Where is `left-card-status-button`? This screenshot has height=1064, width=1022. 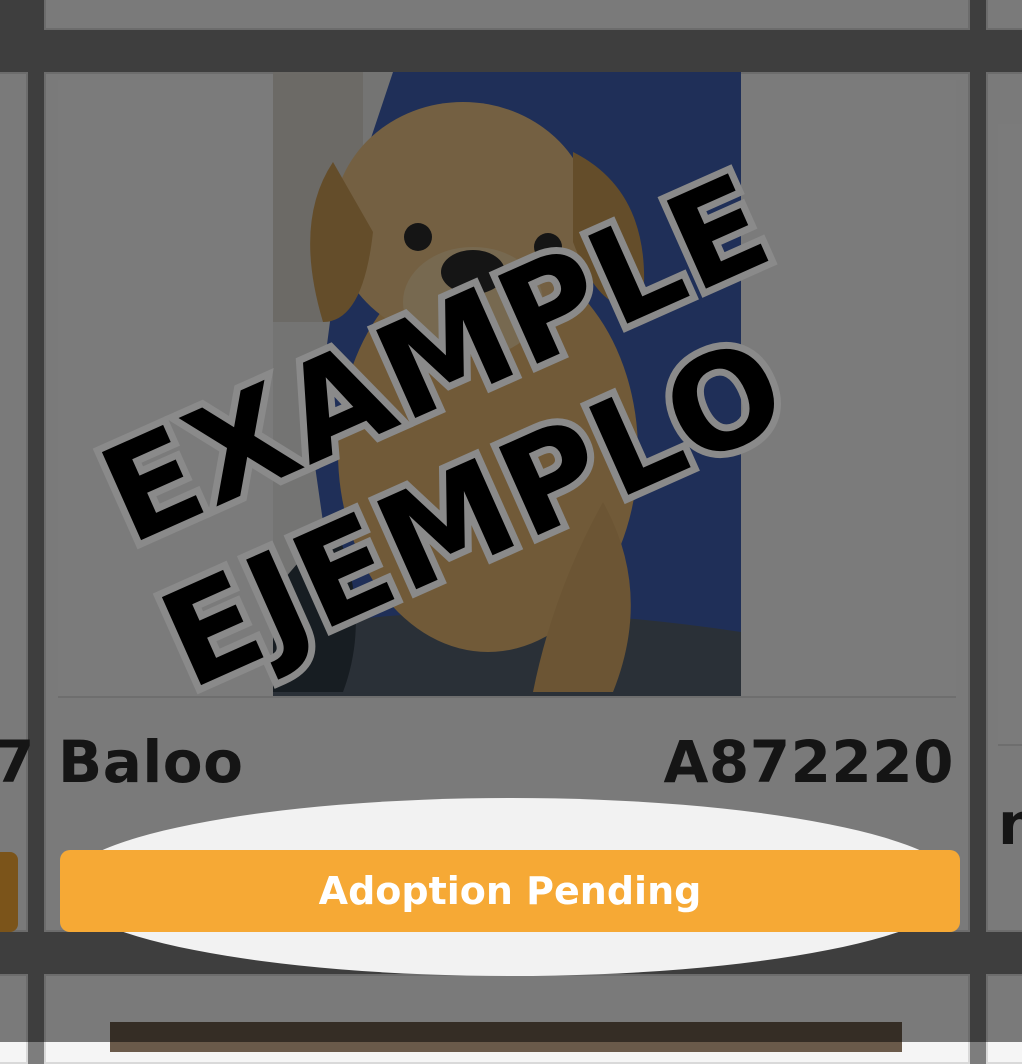
left-card-status-button is located at coordinates (9, 892).